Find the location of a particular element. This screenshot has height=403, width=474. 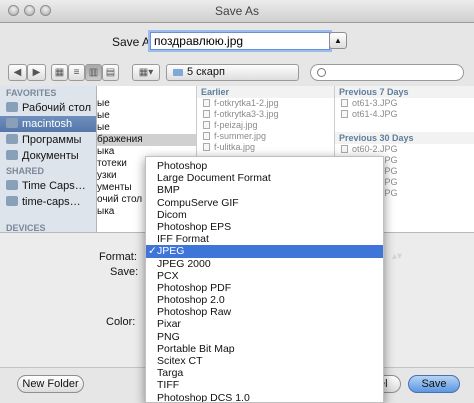

documents-icon is located at coordinates (12, 155).